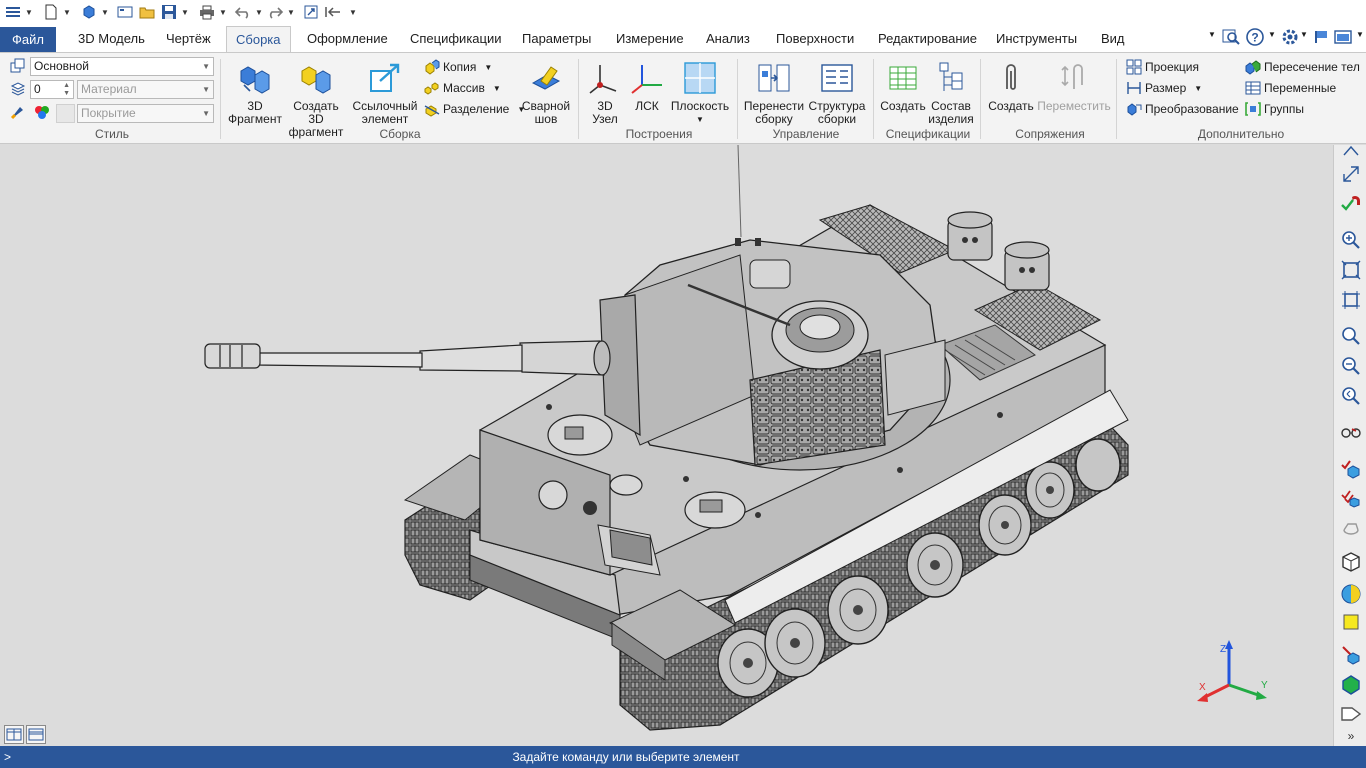 Image resolution: width=1366 pixels, height=768 pixels. What do you see at coordinates (951, 91) in the screenshot?
I see `product-composition-button: Состав изделия` at bounding box center [951, 91].